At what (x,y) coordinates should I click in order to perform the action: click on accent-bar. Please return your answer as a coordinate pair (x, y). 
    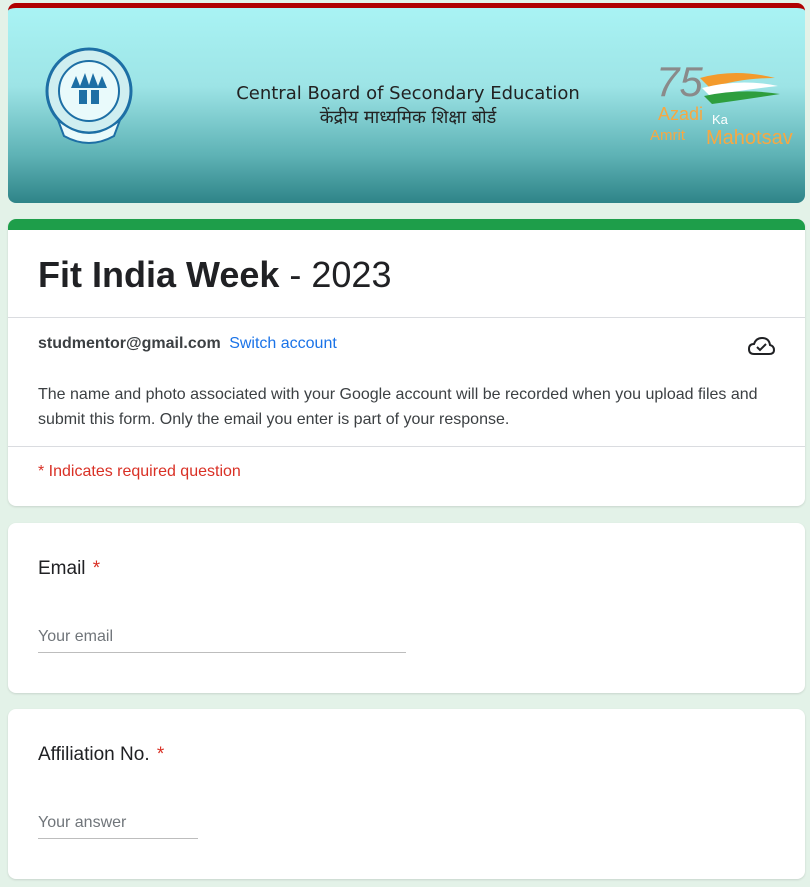
    Looking at the image, I should click on (406, 224).